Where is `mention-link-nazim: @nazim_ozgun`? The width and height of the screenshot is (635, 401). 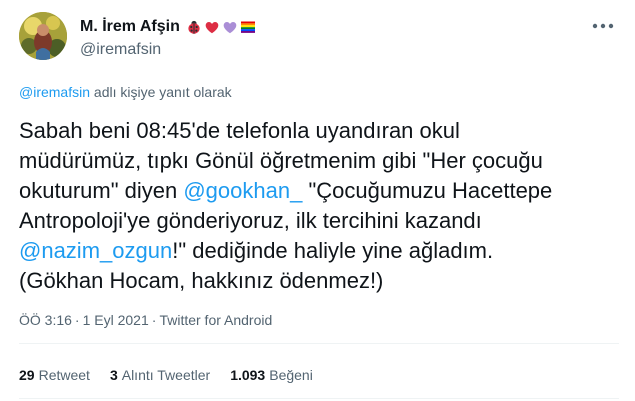 mention-link-nazim: @nazim_ozgun is located at coordinates (95, 250).